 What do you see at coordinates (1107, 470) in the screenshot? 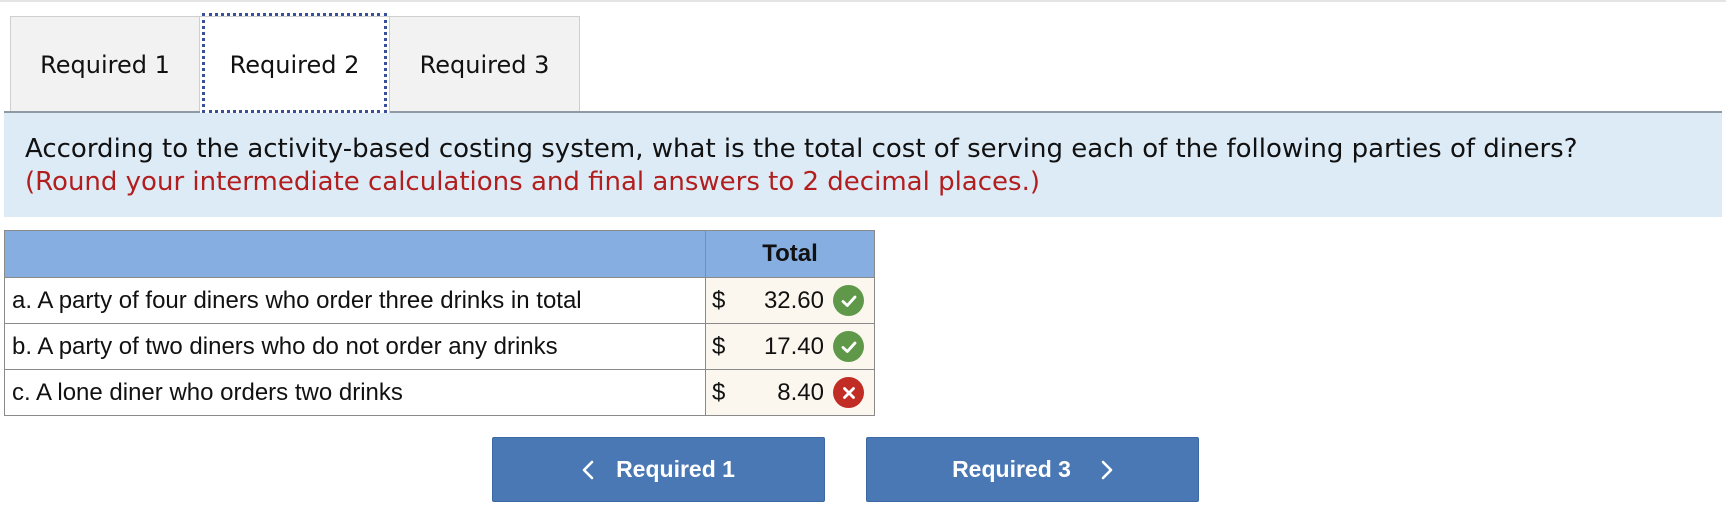
I see `chevron-right-icon` at bounding box center [1107, 470].